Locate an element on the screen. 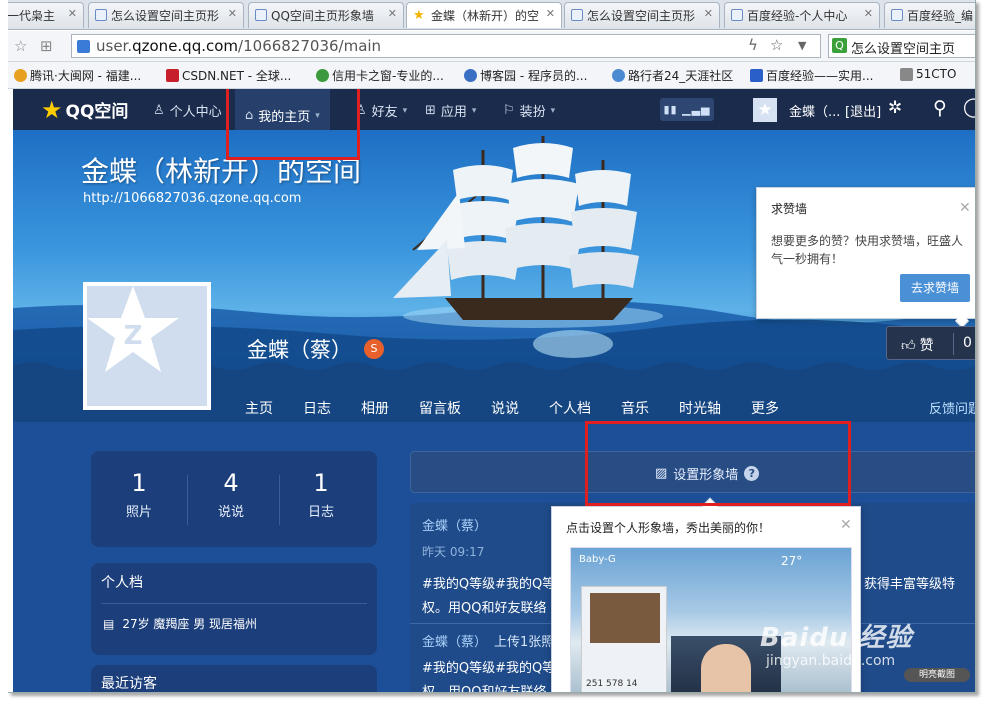  section-heading: 最近访客 is located at coordinates (129, 684).